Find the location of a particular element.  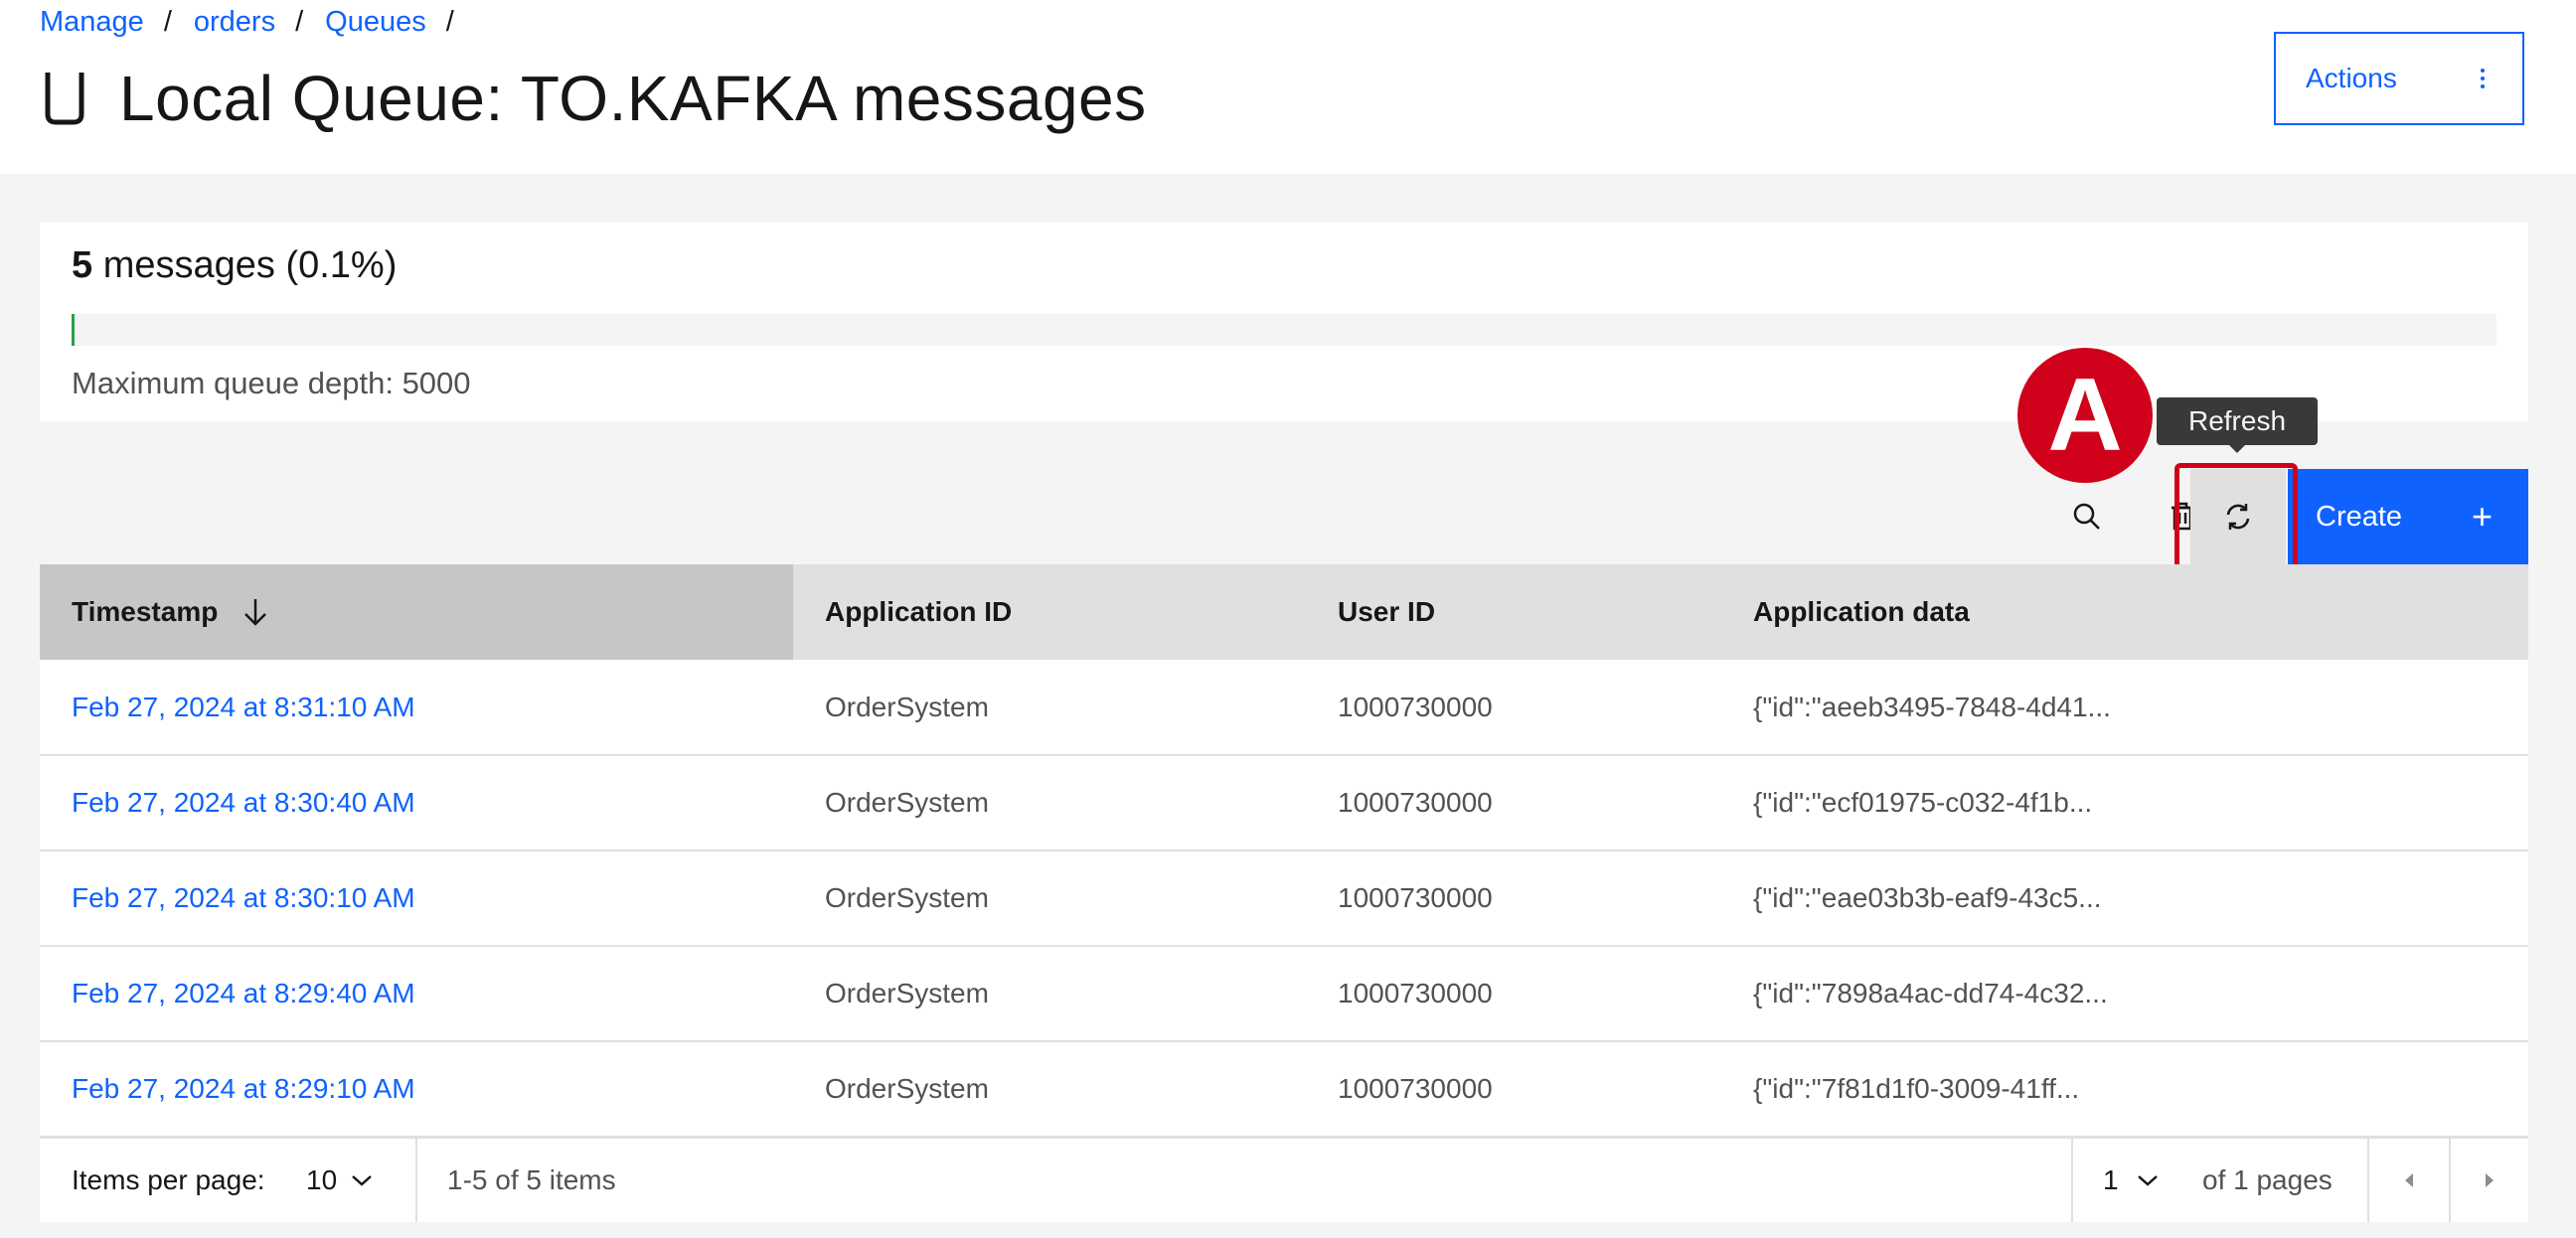

refresh-tooltip: Refresh is located at coordinates (2237, 425).